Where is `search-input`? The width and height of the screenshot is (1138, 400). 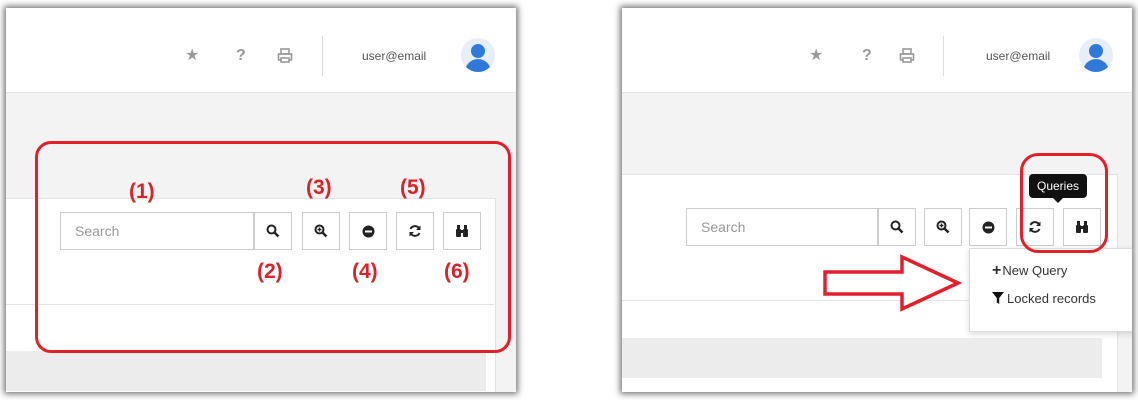
search-input is located at coordinates (782, 227).